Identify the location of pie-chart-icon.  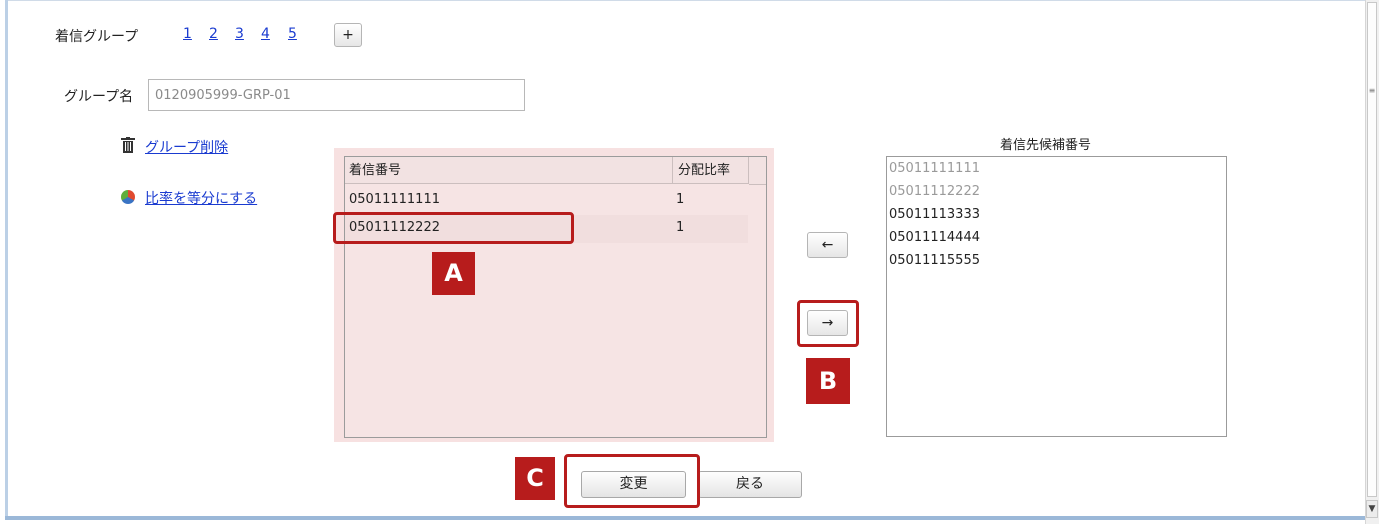
(128, 197).